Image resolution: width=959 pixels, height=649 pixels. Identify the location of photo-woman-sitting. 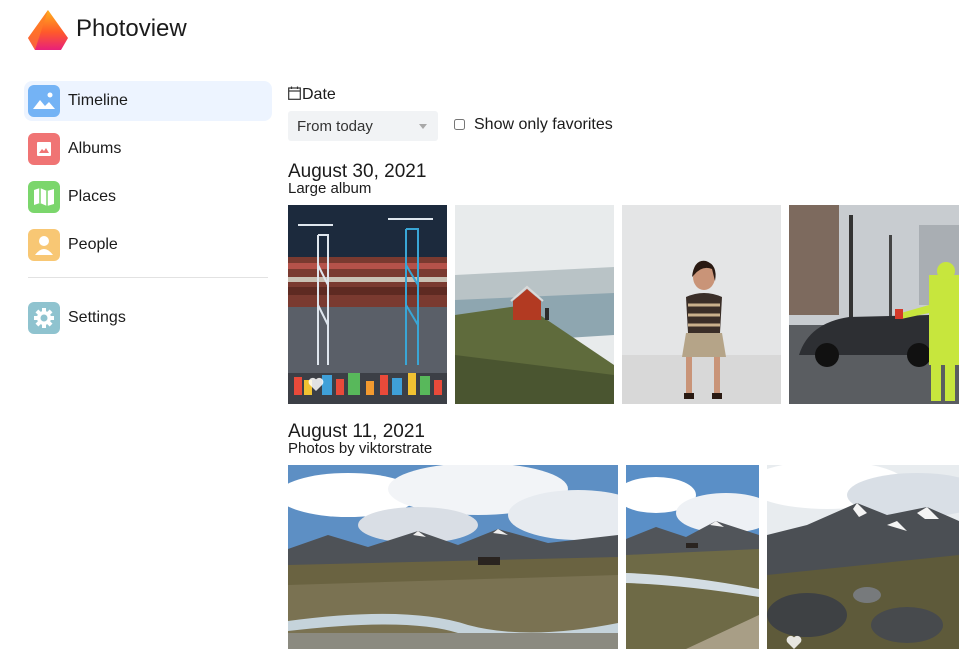
(701, 304).